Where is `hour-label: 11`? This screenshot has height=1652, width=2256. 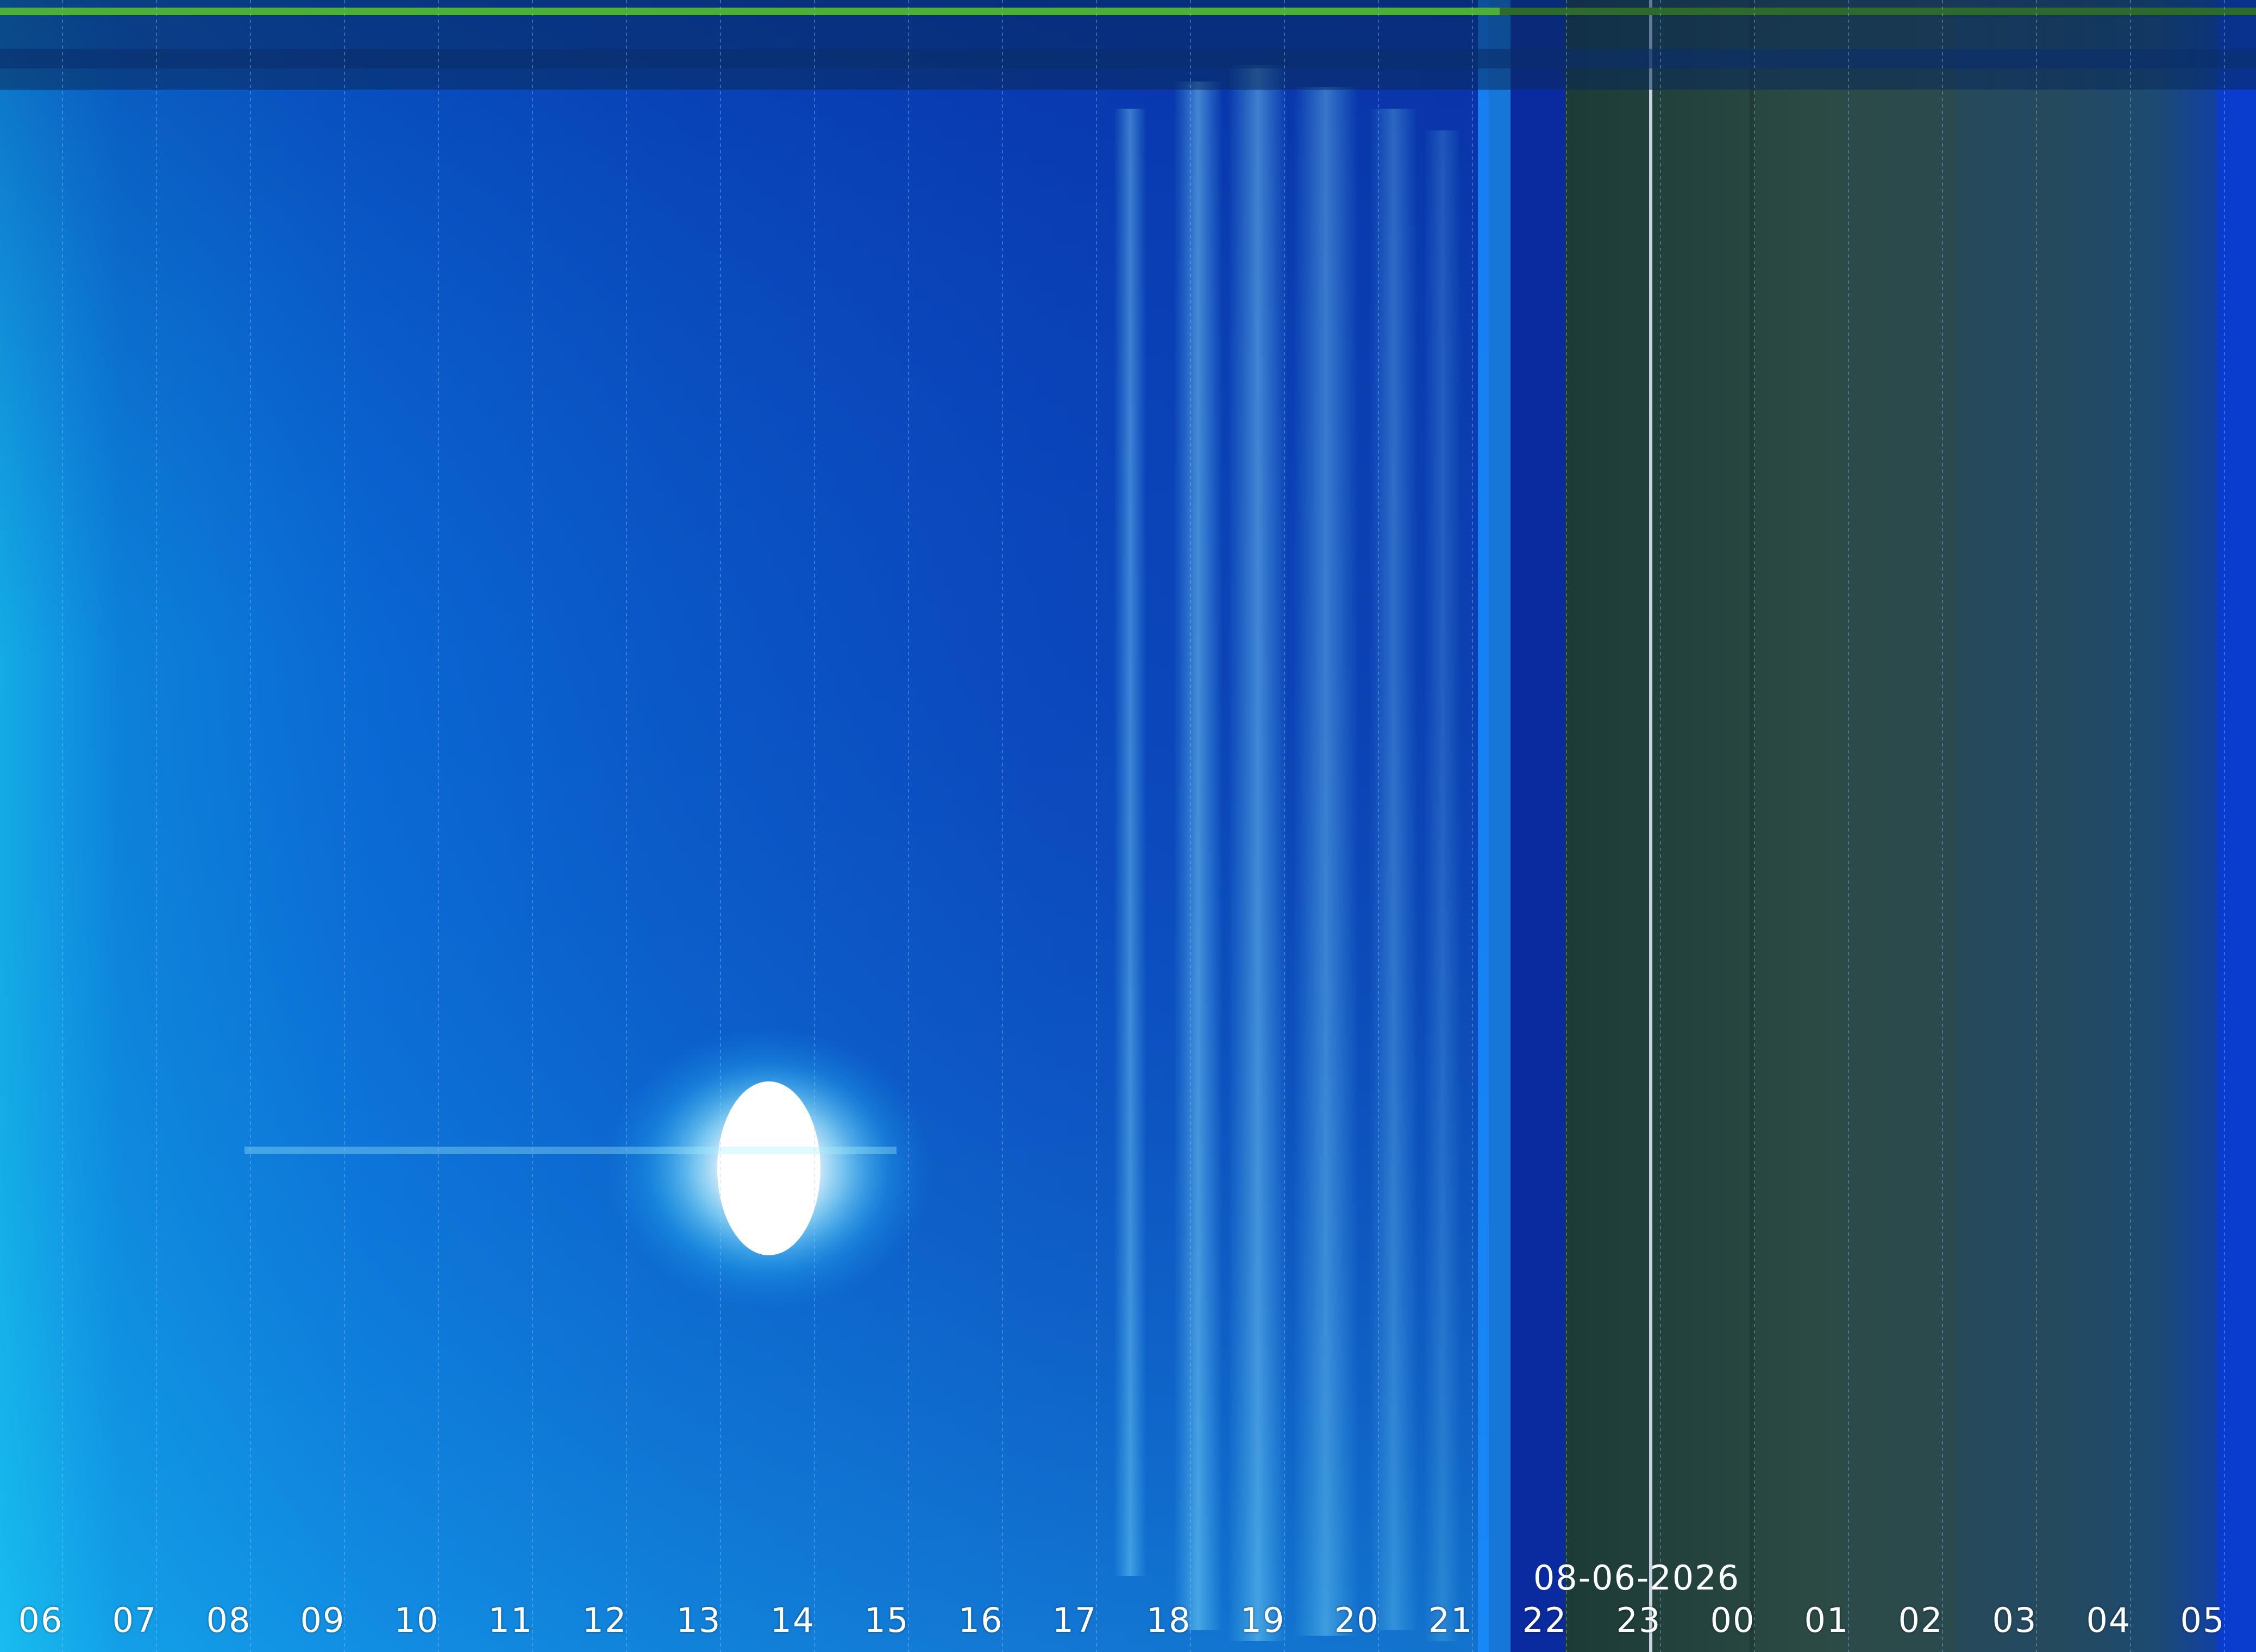
hour-label: 11 is located at coordinates (511, 1620).